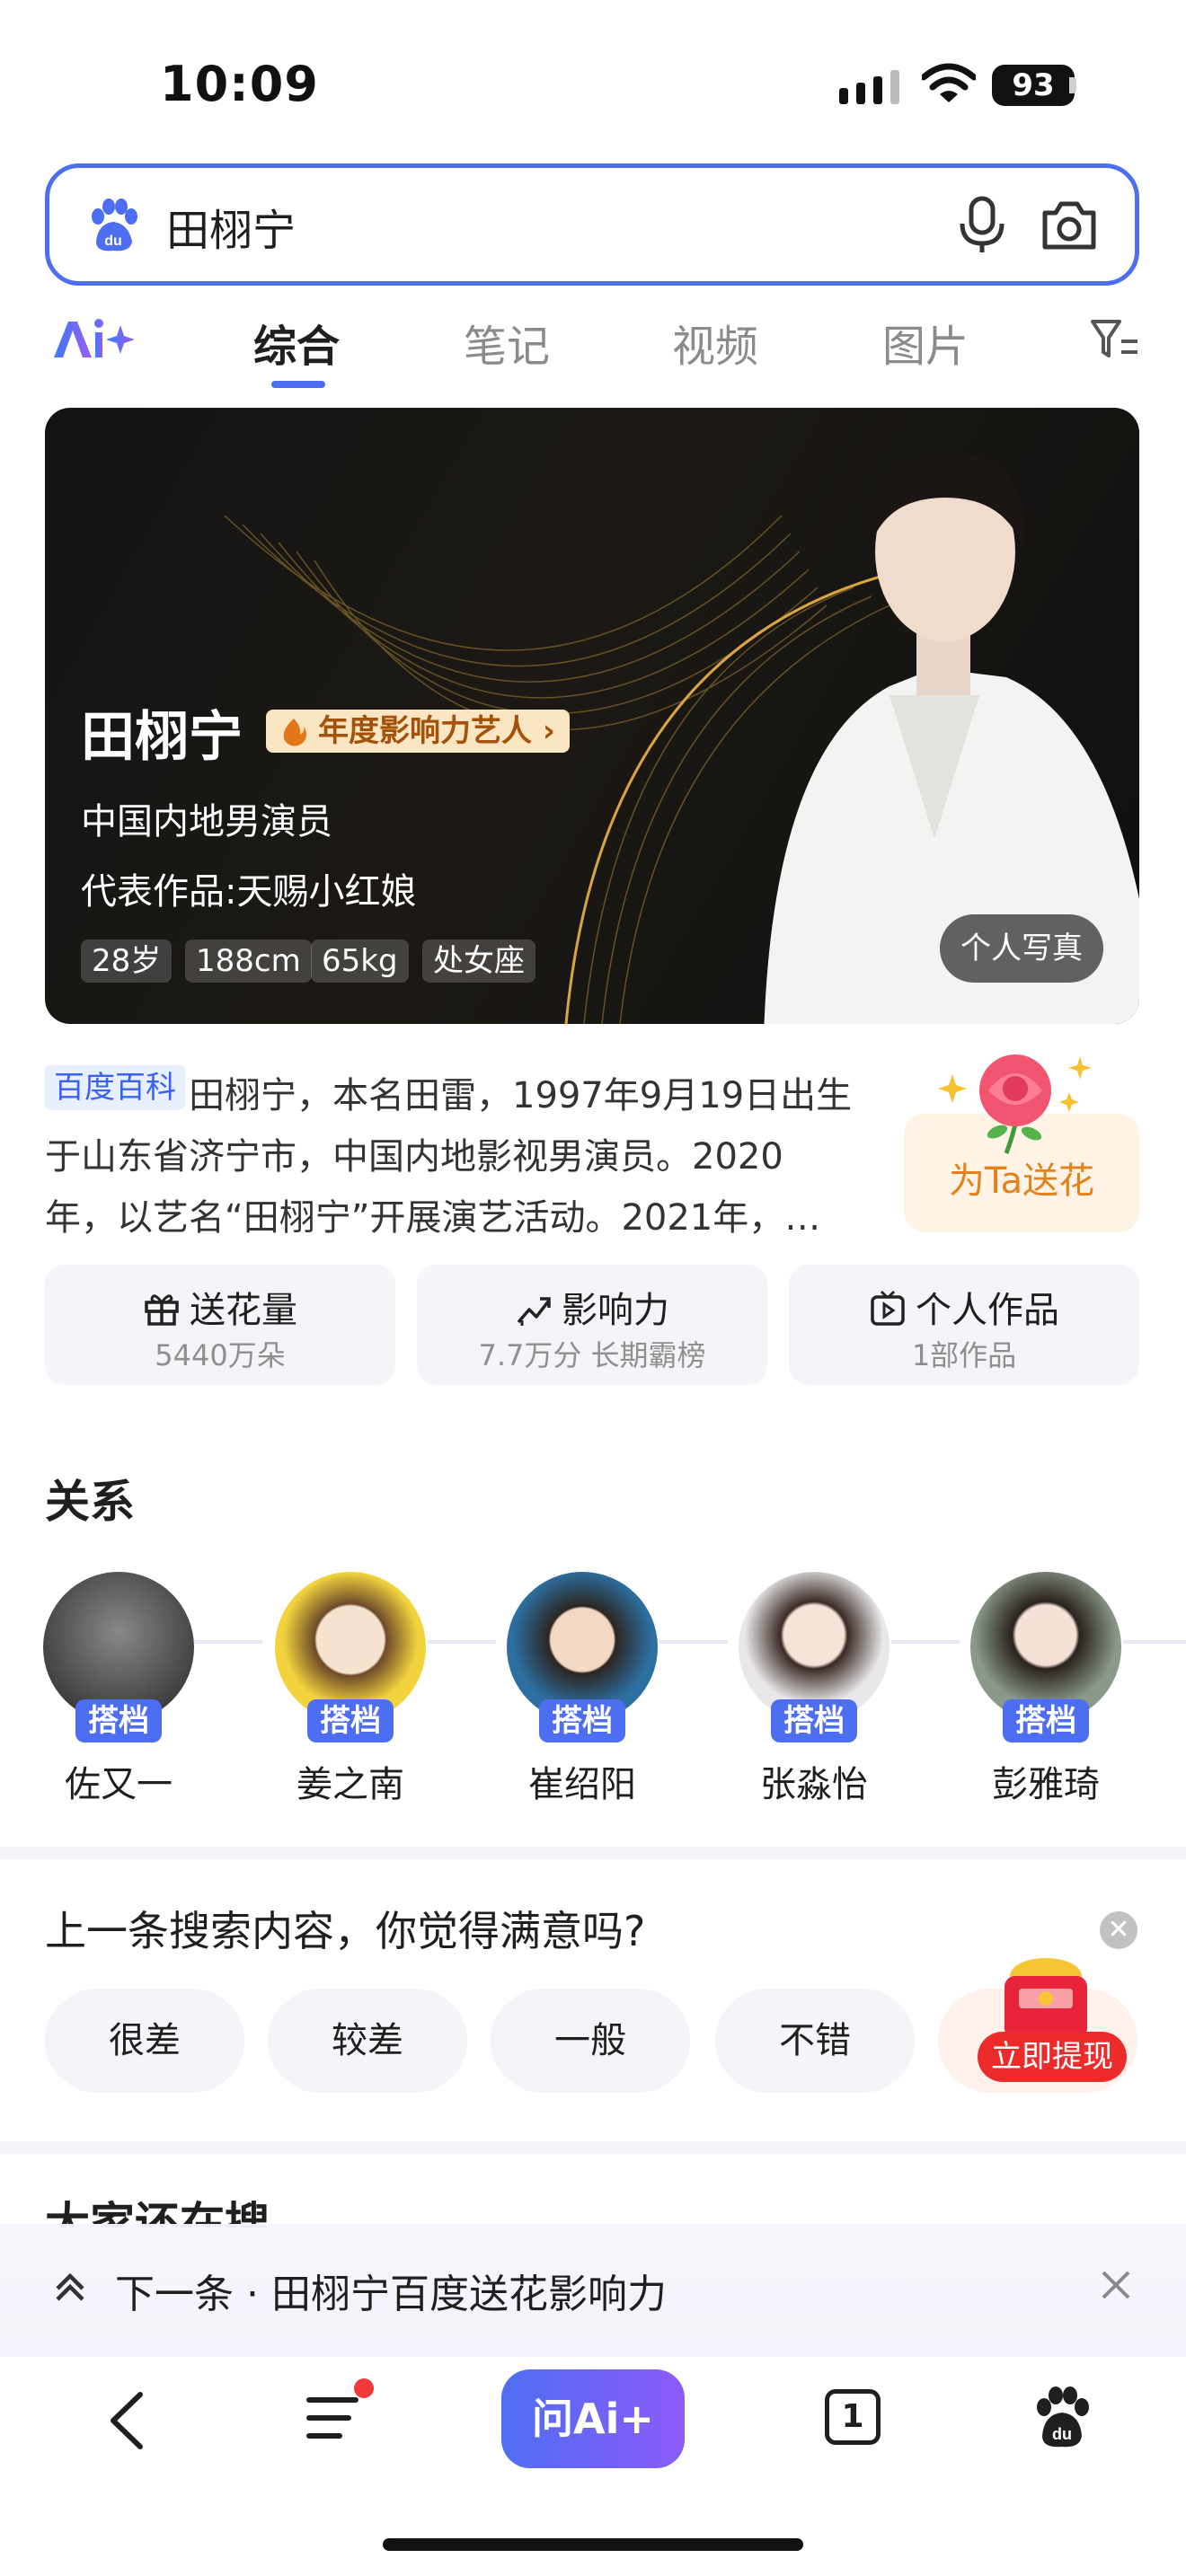  I want to click on feedback-ok: 一般, so click(590, 2041).